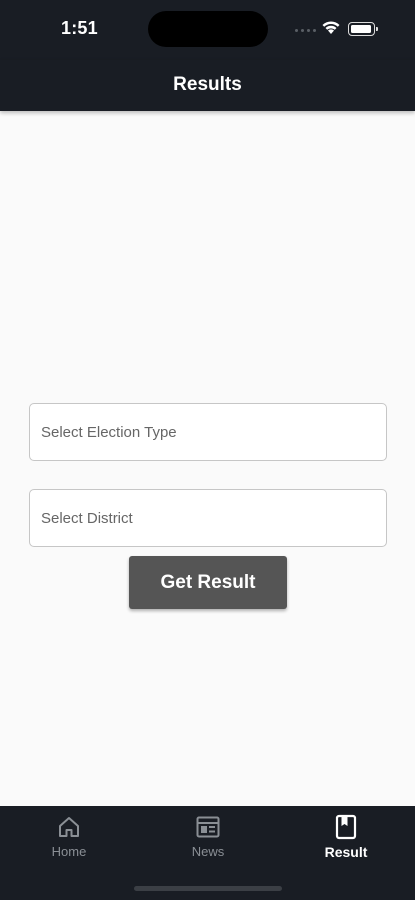 This screenshot has height=900, width=415. I want to click on nav-item-home: Home, so click(69, 836).